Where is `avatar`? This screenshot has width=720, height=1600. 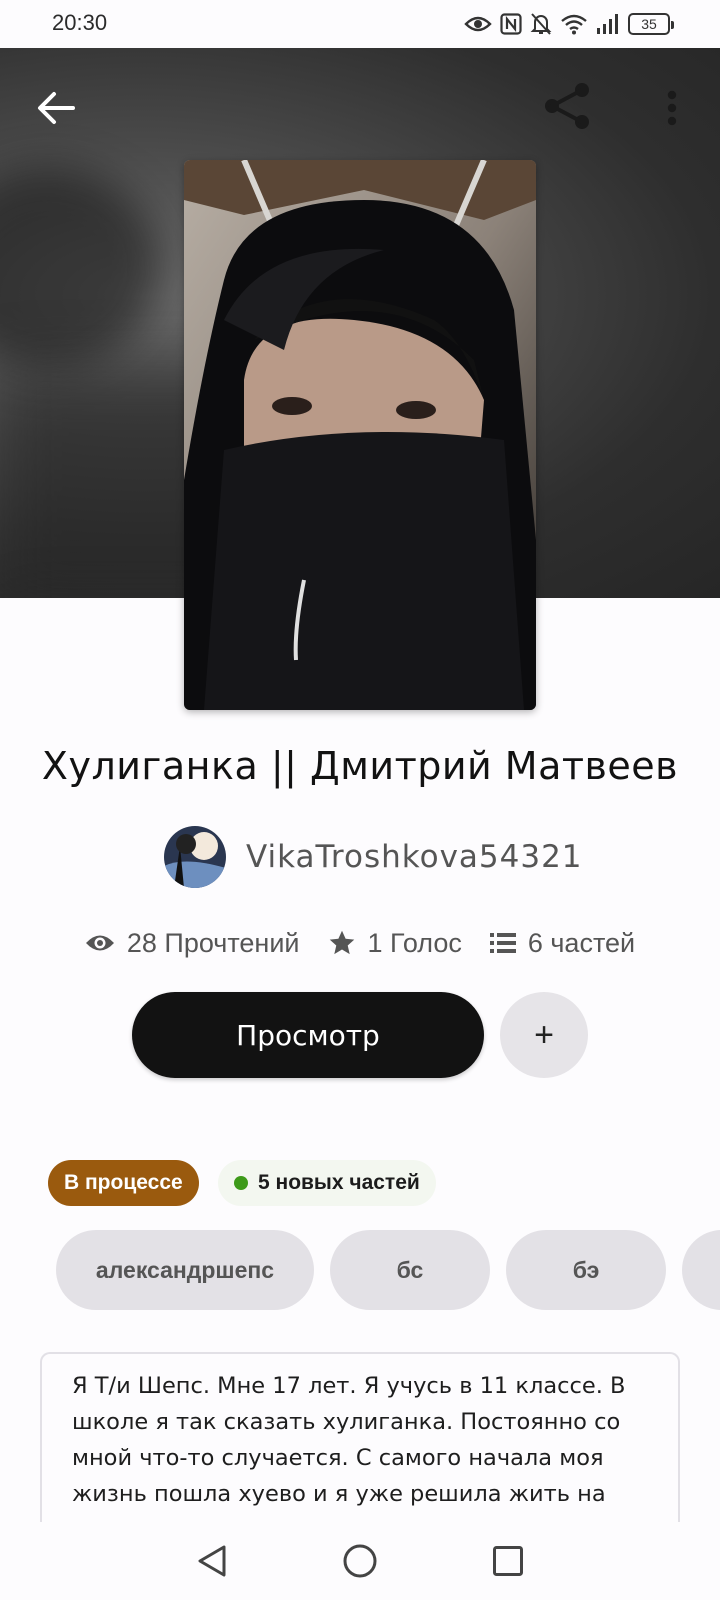 avatar is located at coordinates (195, 857).